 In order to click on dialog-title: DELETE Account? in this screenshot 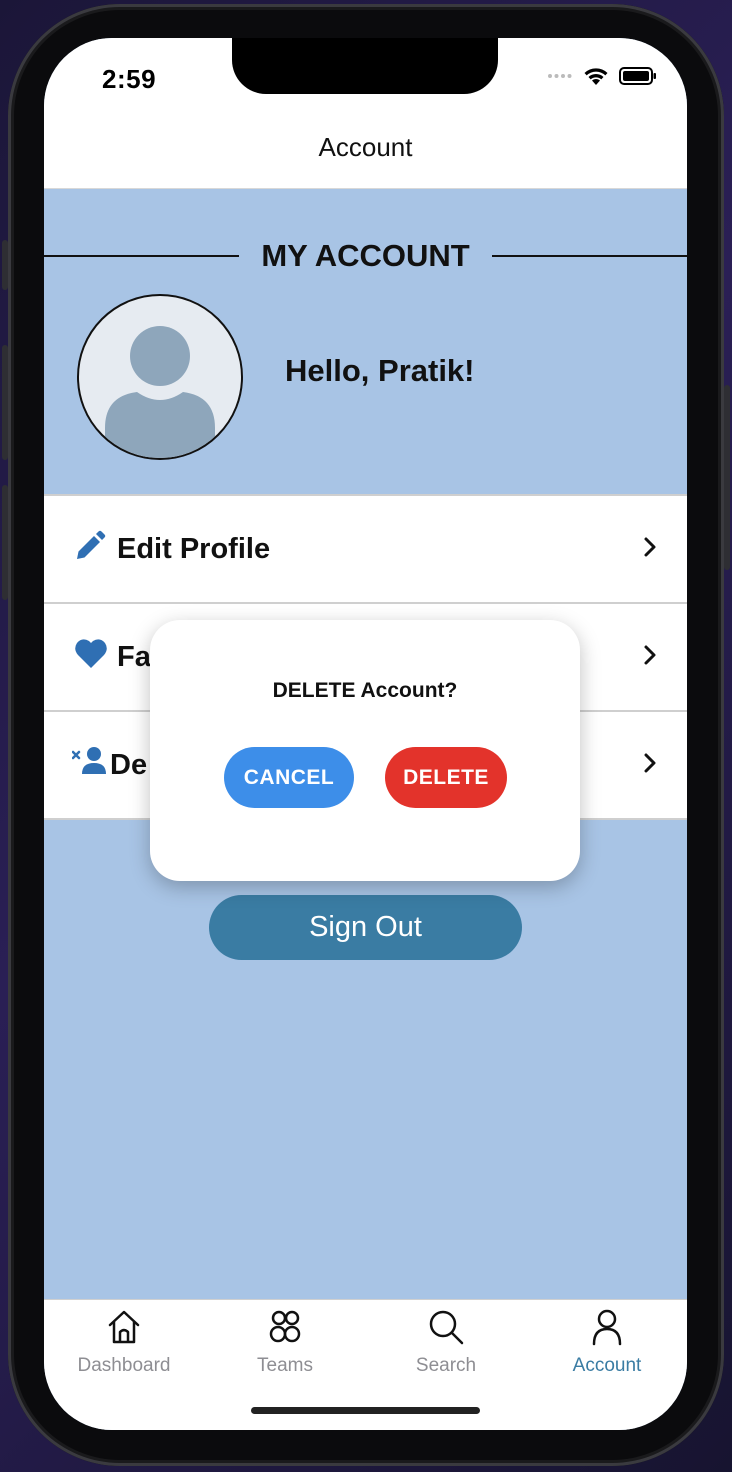, I will do `click(365, 690)`.